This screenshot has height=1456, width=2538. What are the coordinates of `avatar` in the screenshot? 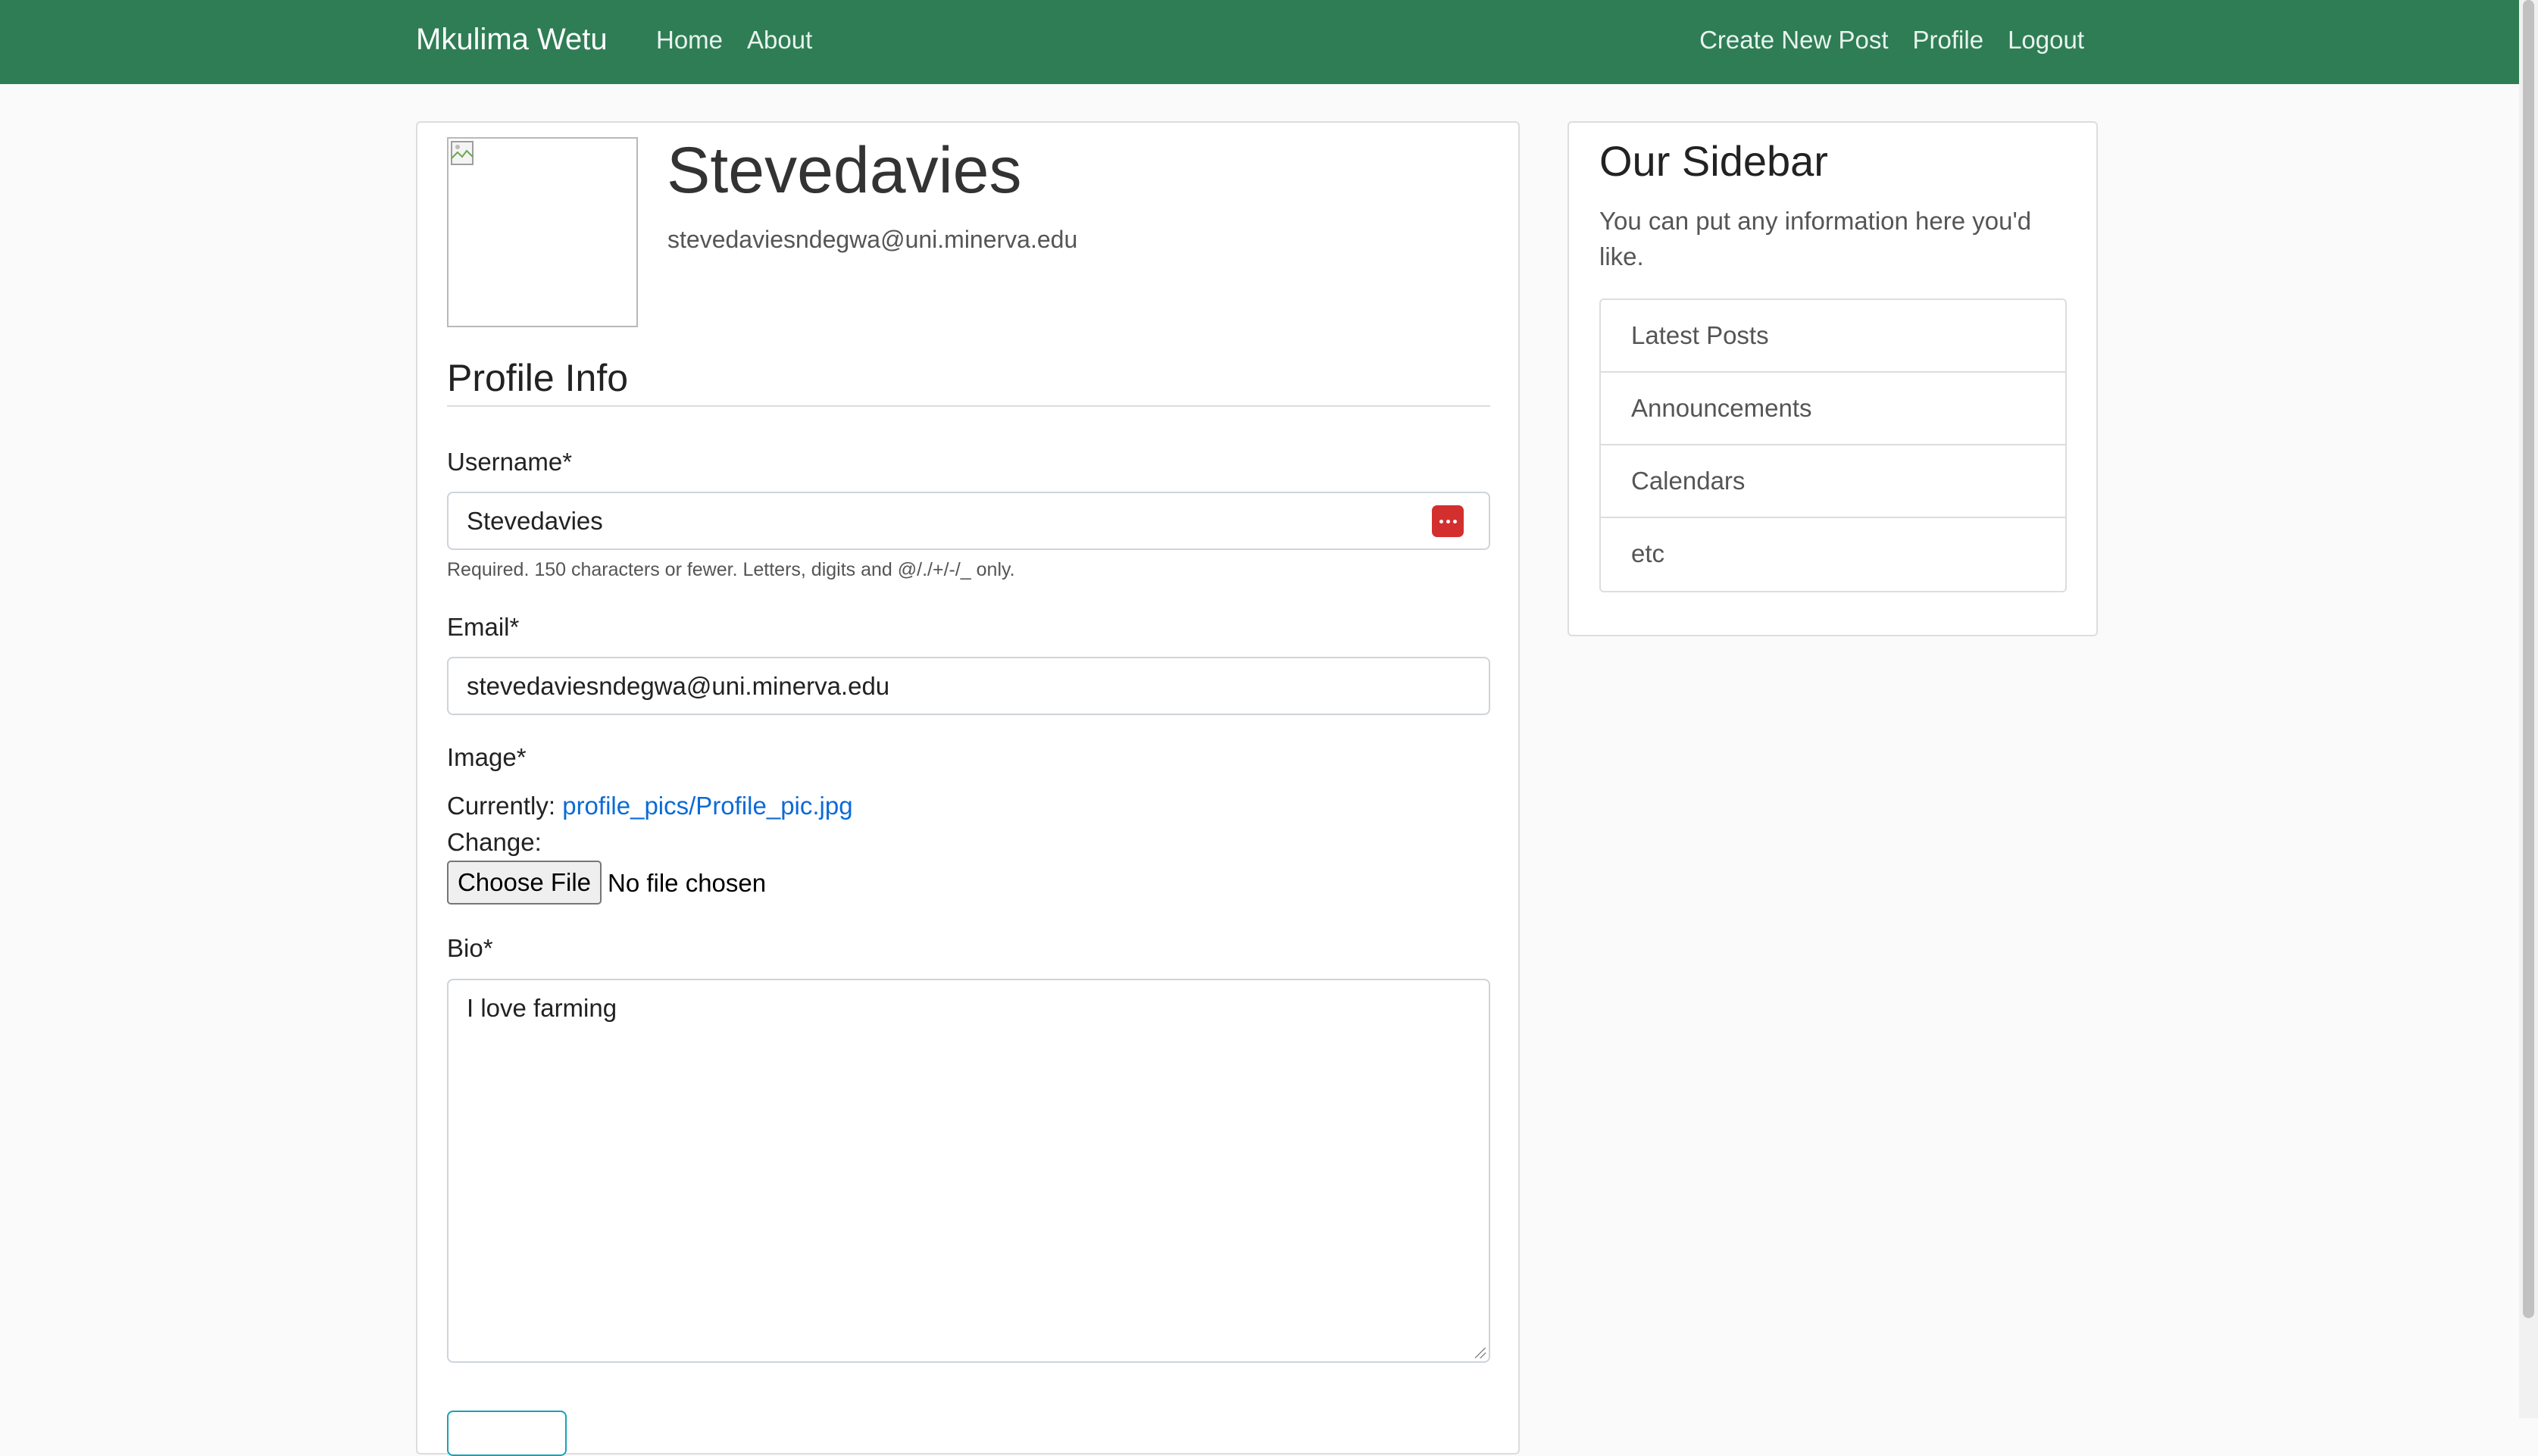 It's located at (542, 232).